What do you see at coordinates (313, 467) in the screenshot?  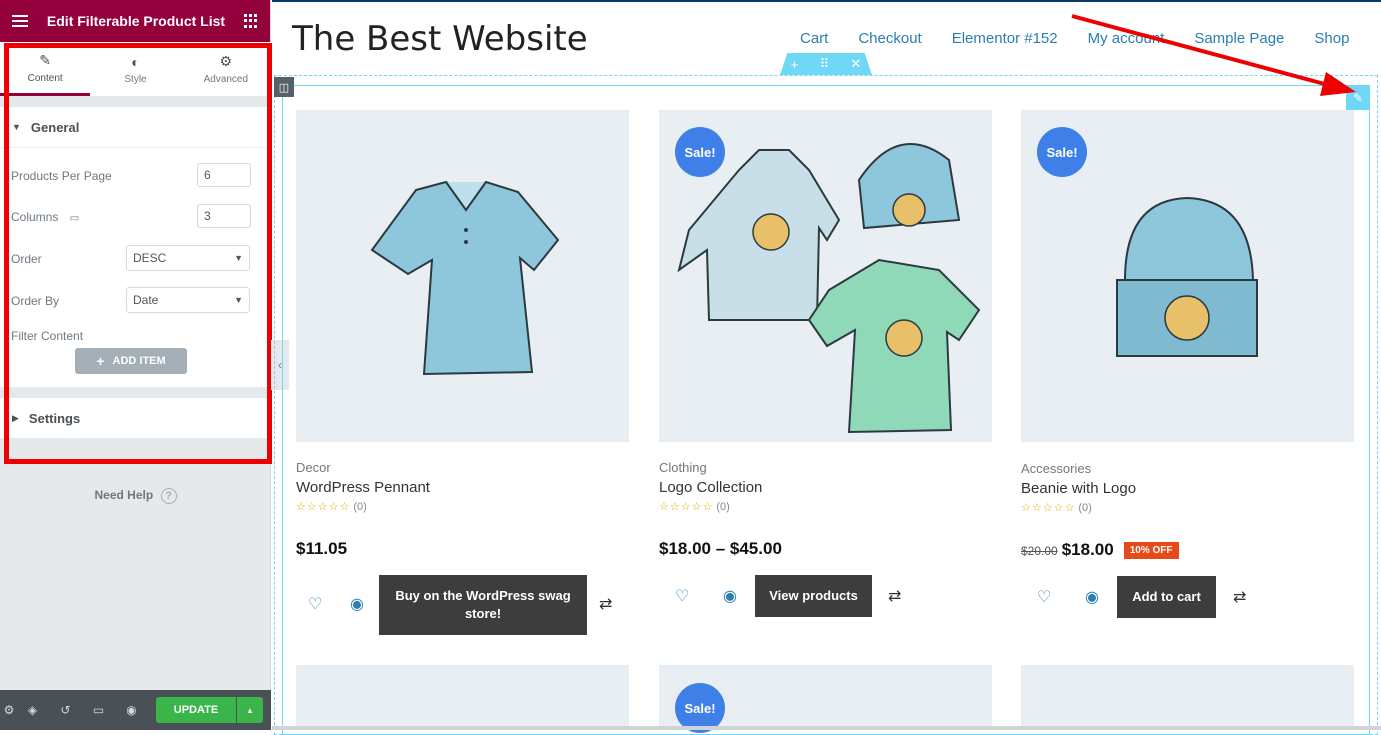 I see `product-category: Decor` at bounding box center [313, 467].